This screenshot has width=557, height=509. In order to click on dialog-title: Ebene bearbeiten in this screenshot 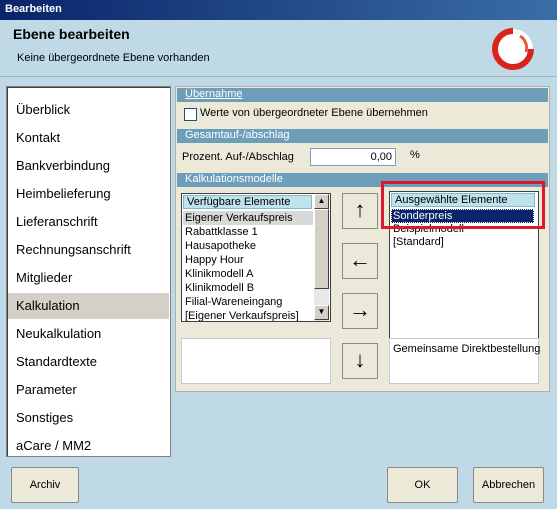, I will do `click(71, 34)`.